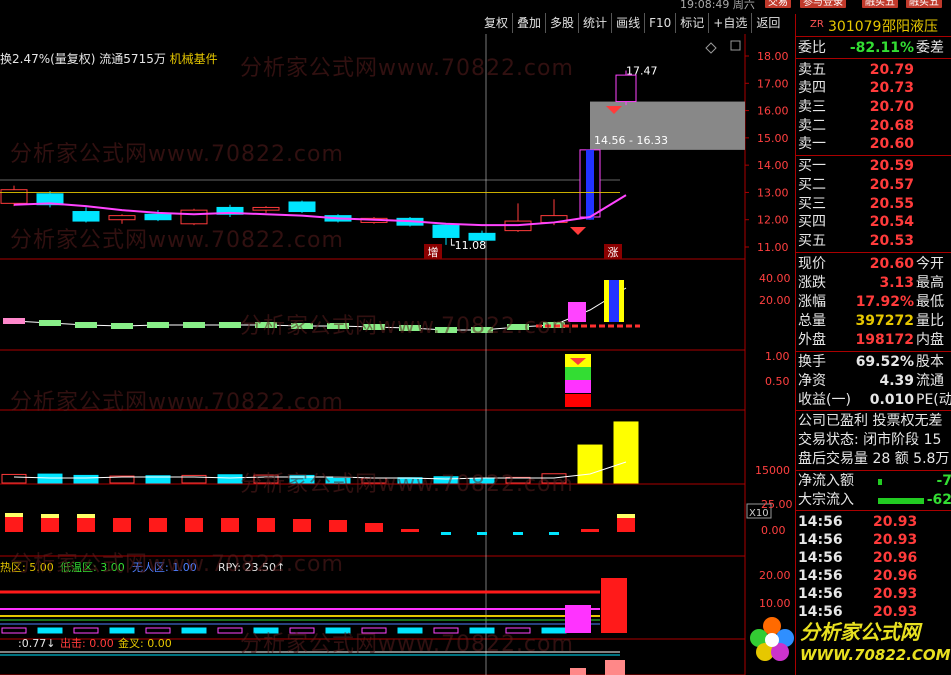 This screenshot has height=675, width=951. What do you see at coordinates (194, 59) in the screenshot?
I see `sector-label: 机械基件` at bounding box center [194, 59].